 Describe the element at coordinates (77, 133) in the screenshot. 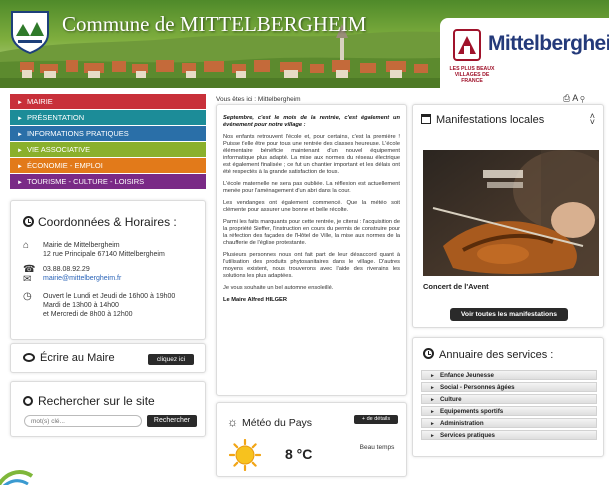

I see `nav-item-label: INFORMATIONS PRATIQUES` at that location.